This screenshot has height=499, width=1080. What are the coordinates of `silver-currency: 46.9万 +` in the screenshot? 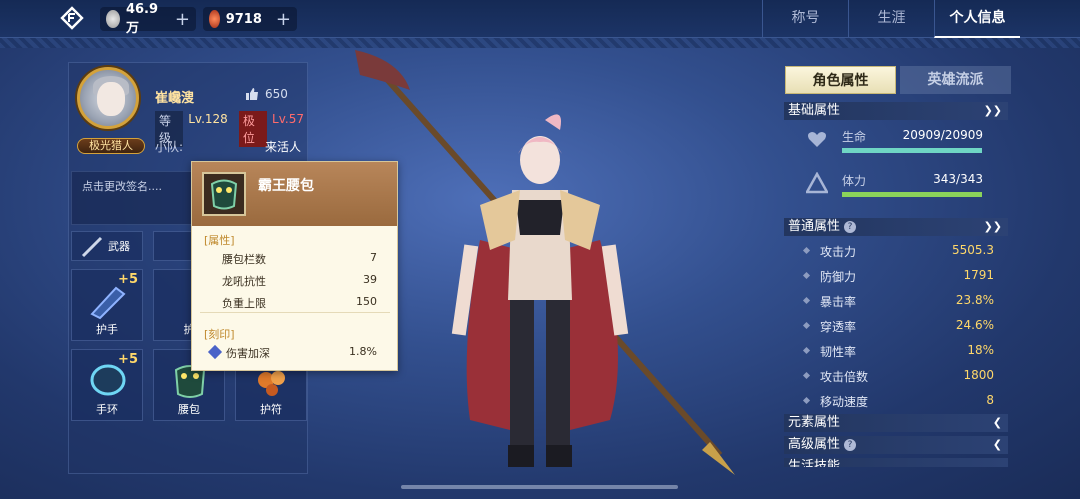 It's located at (148, 19).